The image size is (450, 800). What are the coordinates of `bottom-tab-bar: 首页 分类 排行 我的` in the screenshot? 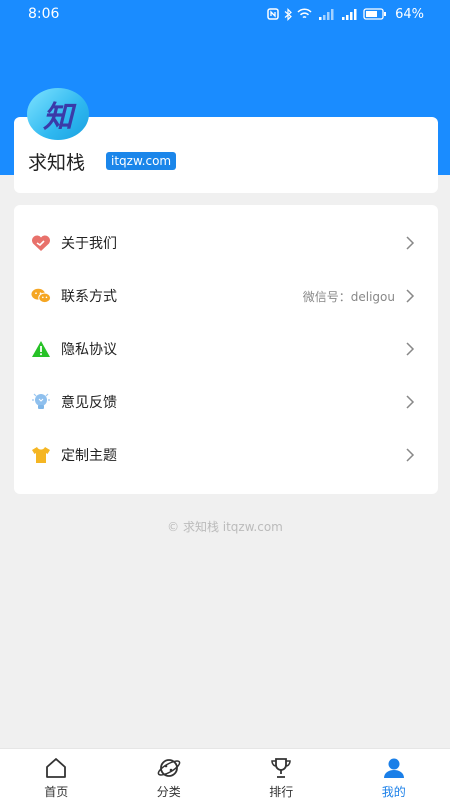 It's located at (225, 774).